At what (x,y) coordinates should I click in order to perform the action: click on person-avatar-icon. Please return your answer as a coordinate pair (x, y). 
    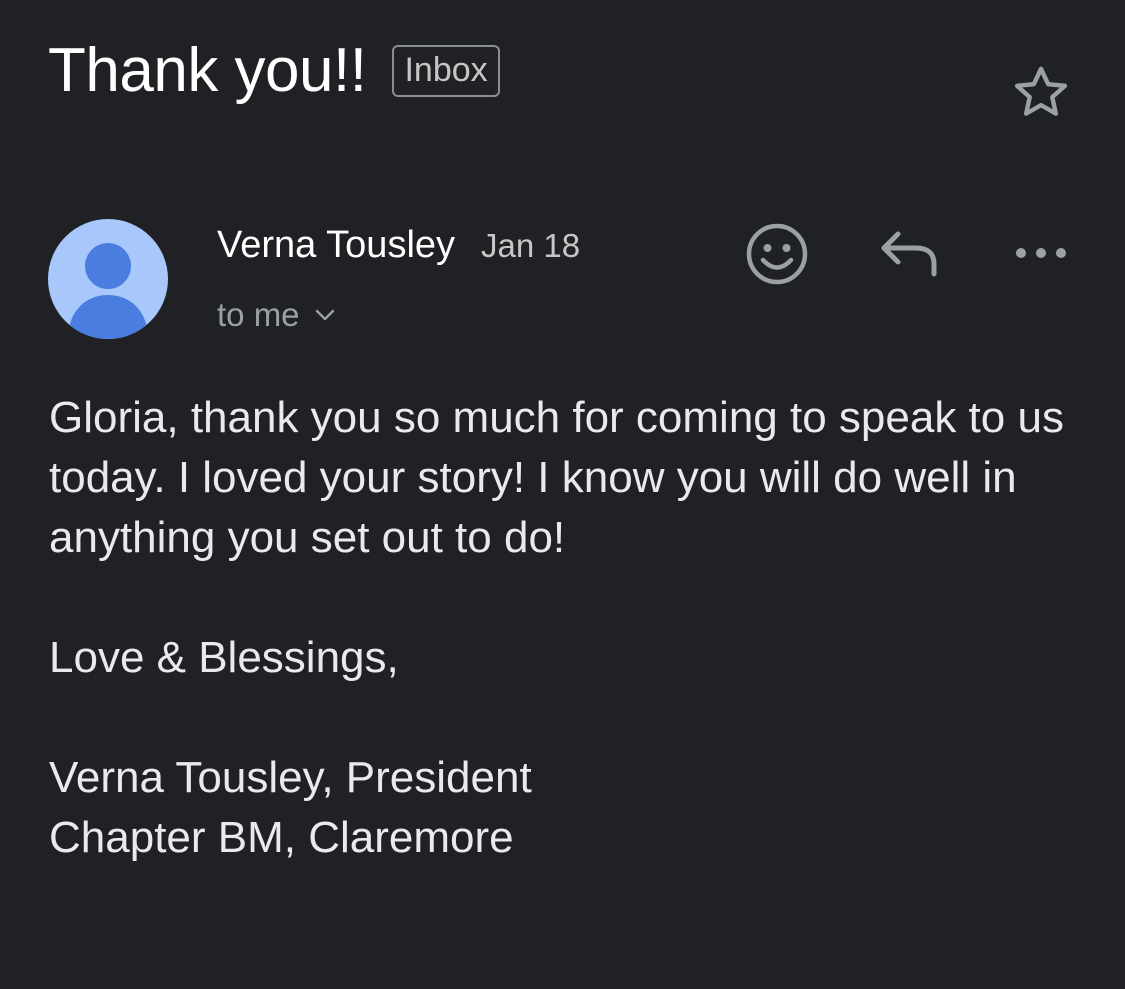
    Looking at the image, I should click on (108, 291).